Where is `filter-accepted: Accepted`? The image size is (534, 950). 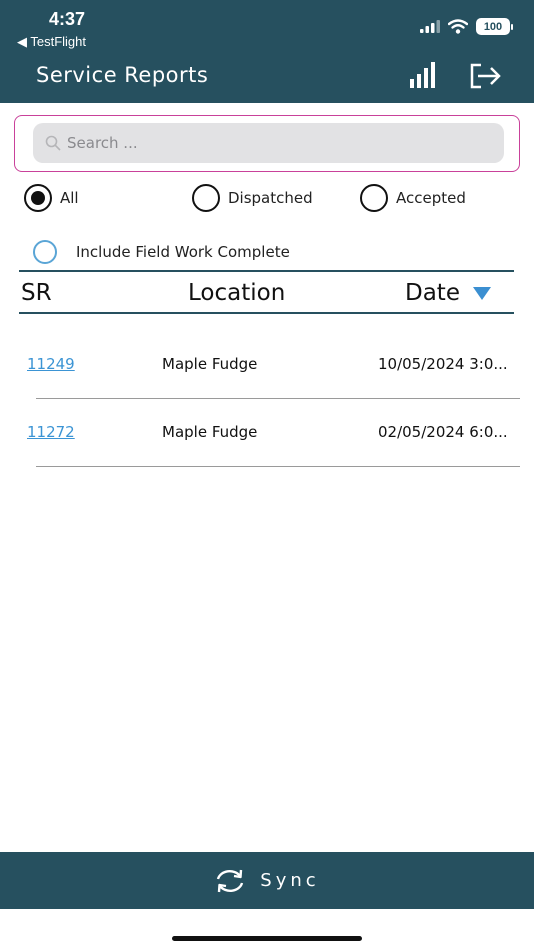 filter-accepted: Accepted is located at coordinates (413, 198).